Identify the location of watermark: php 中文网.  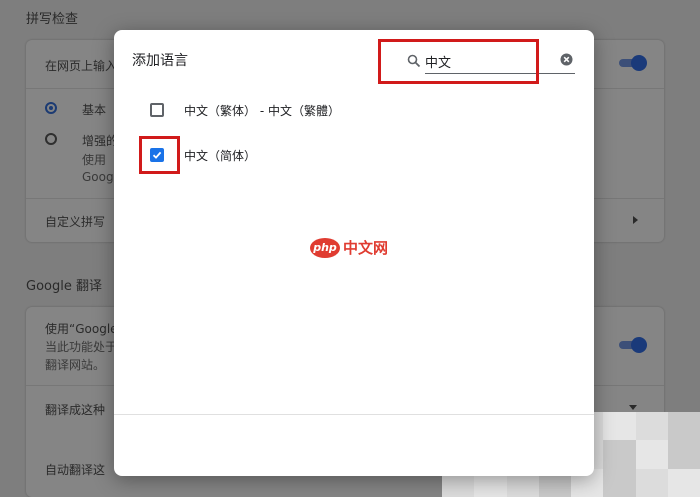
(349, 247).